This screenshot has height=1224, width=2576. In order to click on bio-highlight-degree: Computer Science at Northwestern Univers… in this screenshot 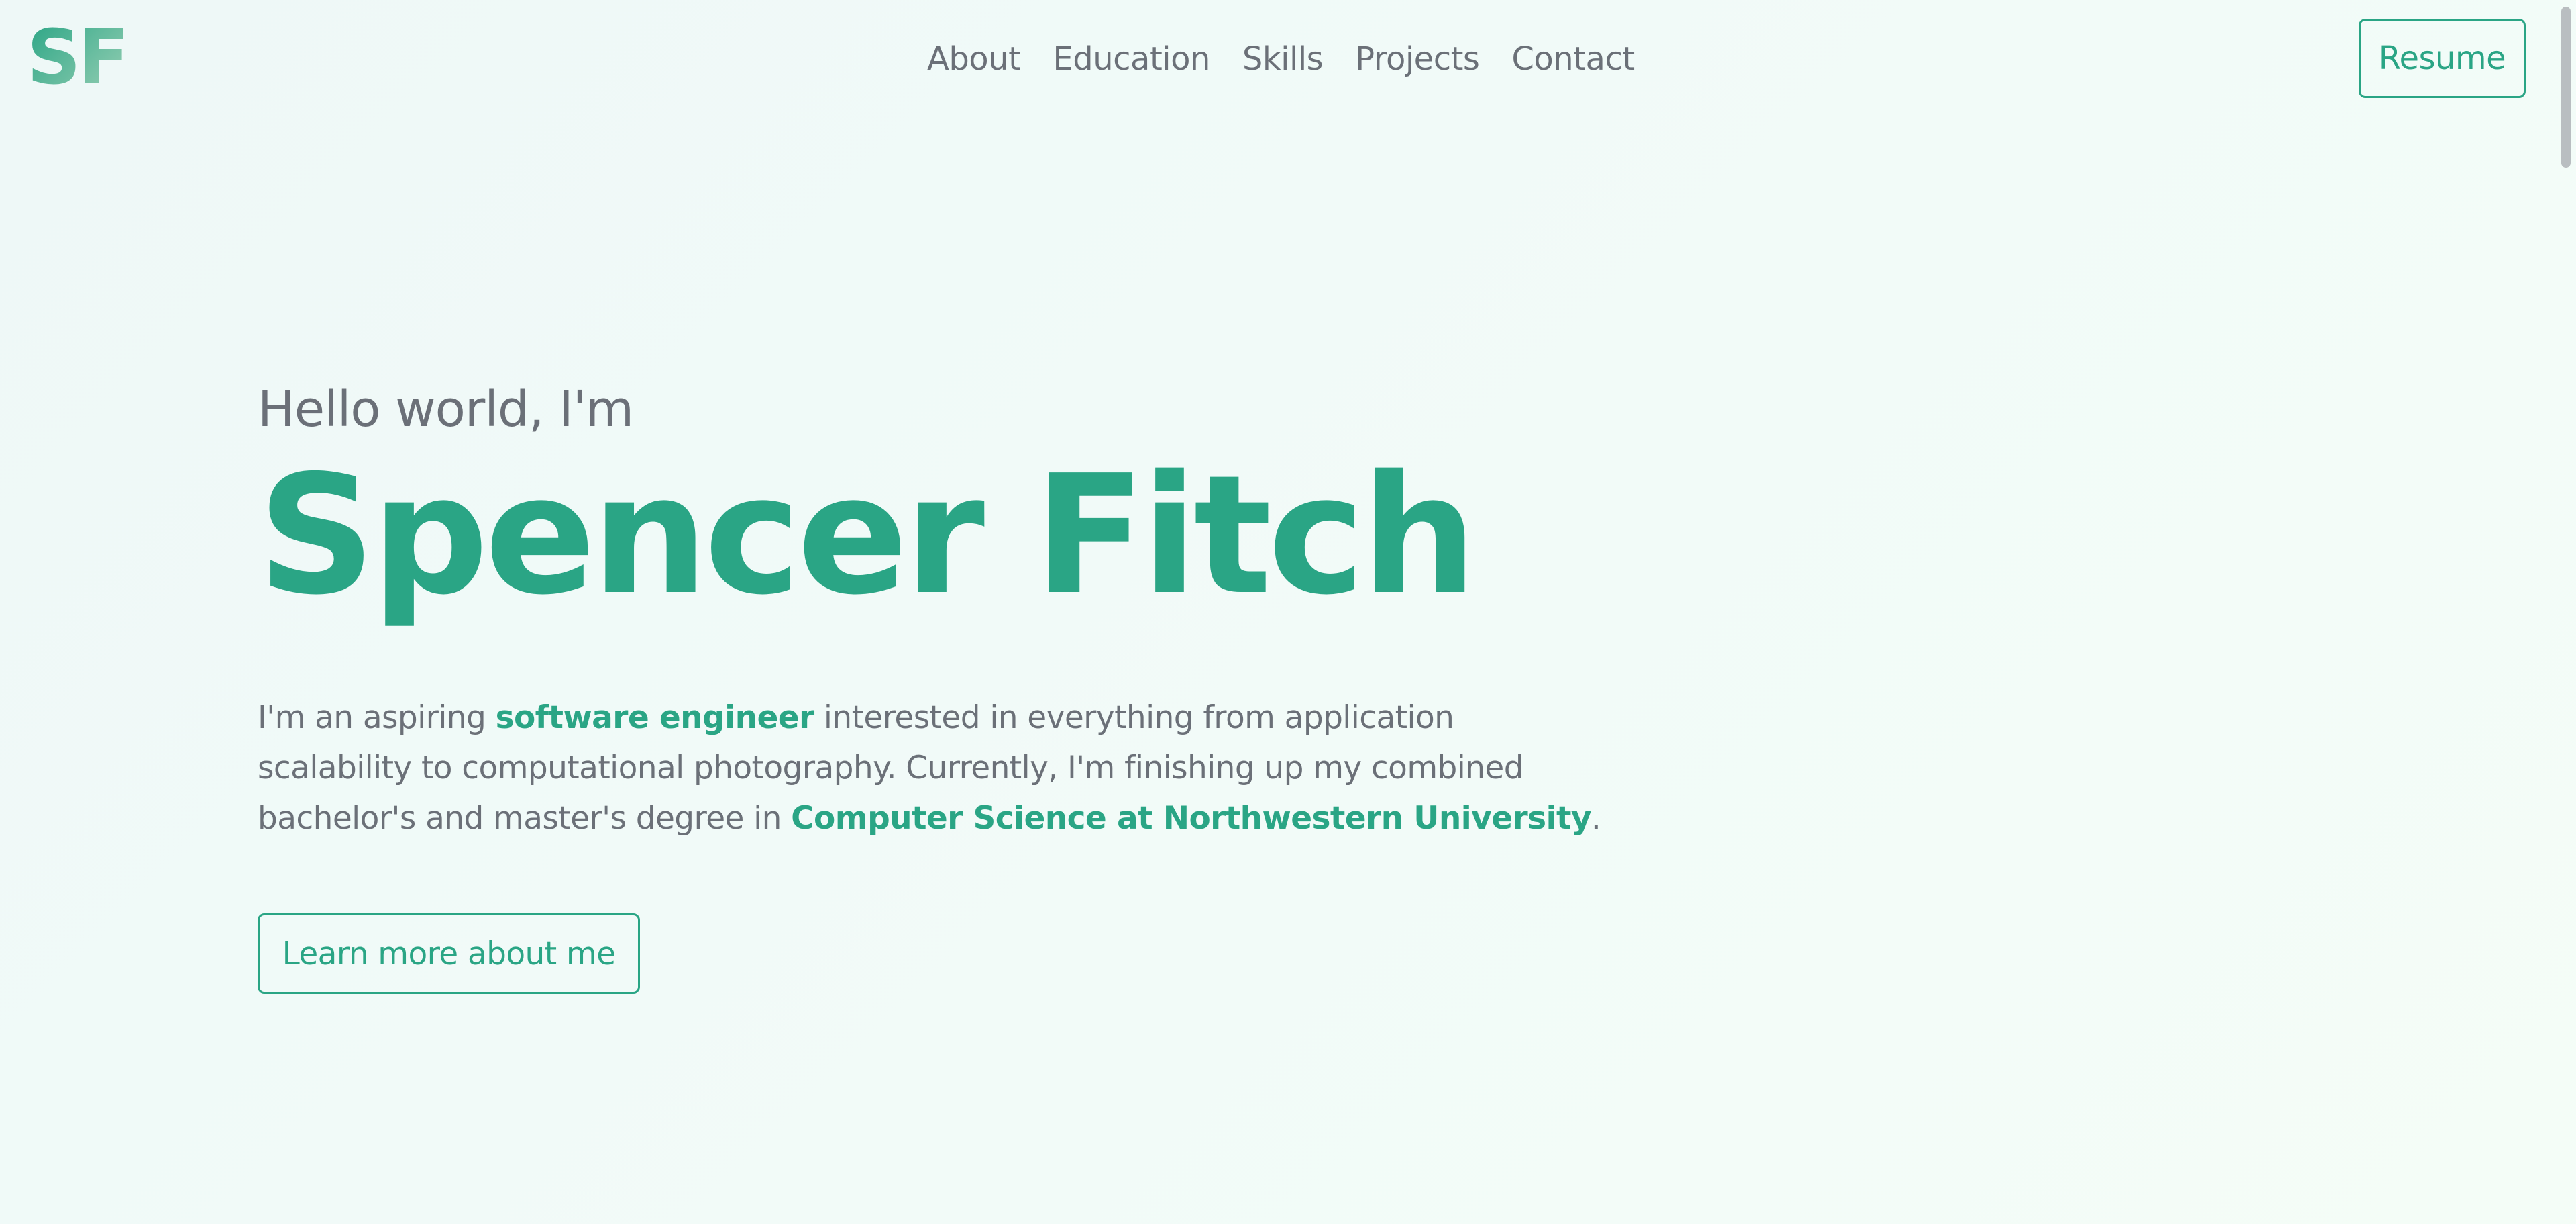, I will do `click(1191, 818)`.